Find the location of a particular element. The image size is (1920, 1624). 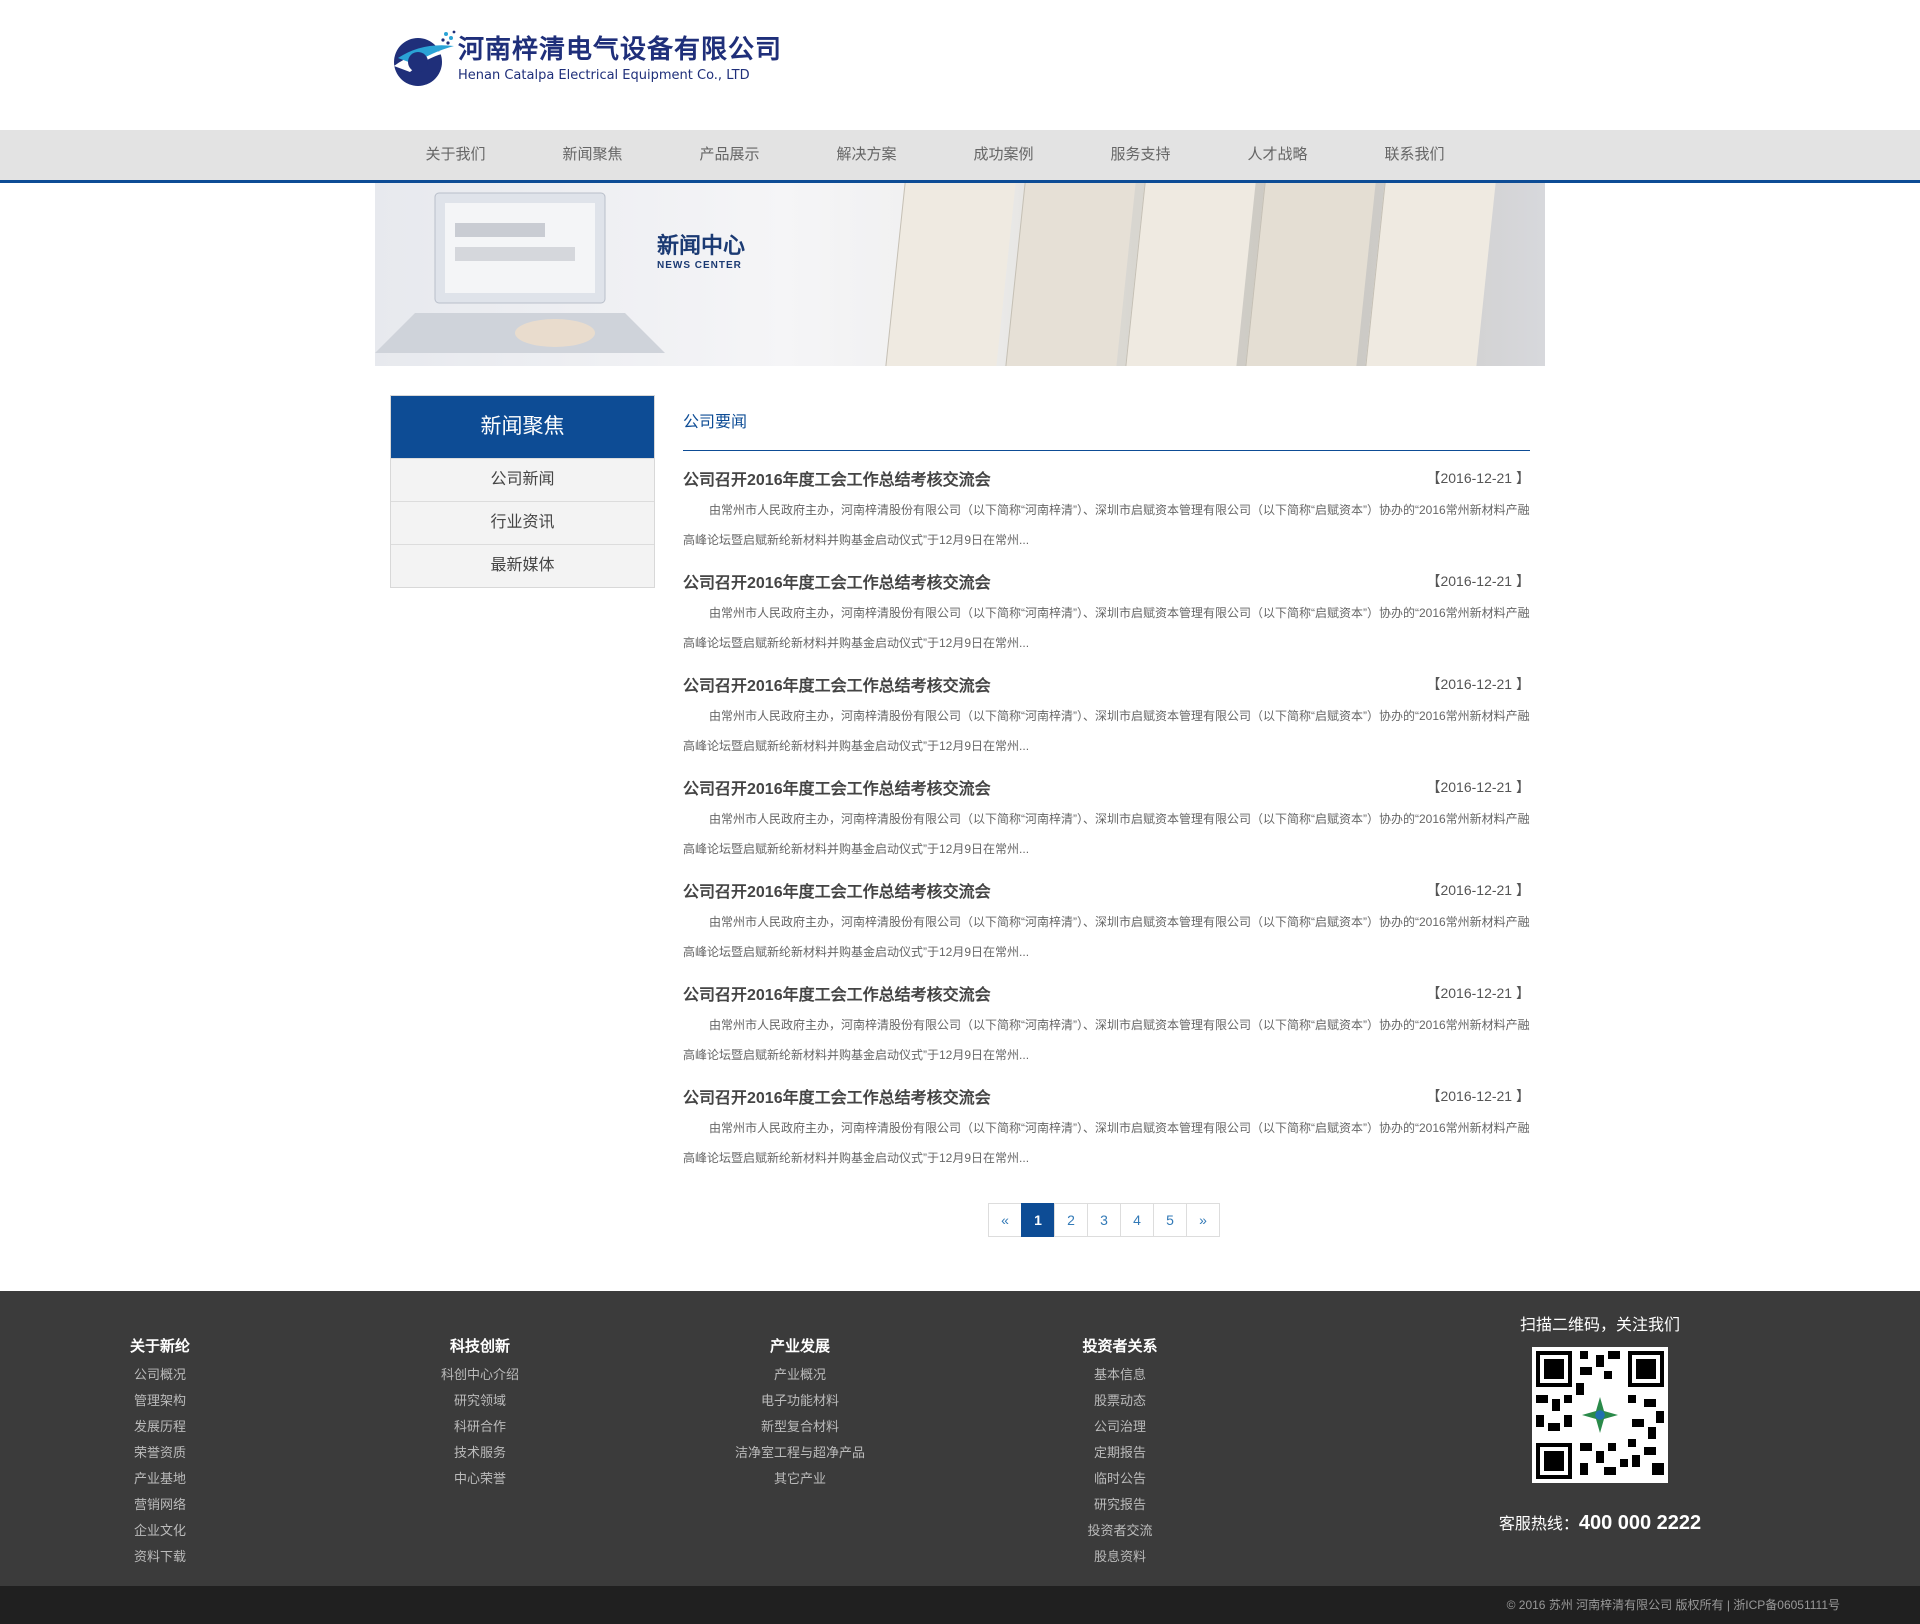

footer-link: 投资者交流 is located at coordinates (1120, 1531).